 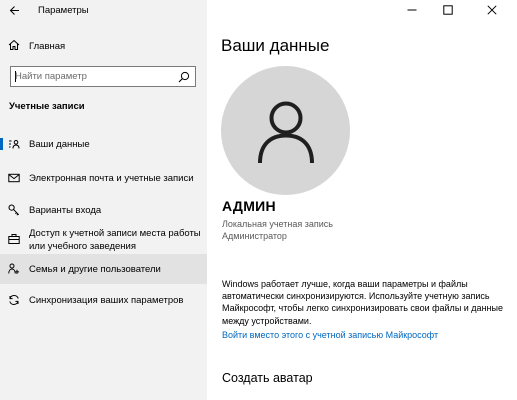 I want to click on sidebar-item-label-line-2: или учебного заведения, so click(x=83, y=246).